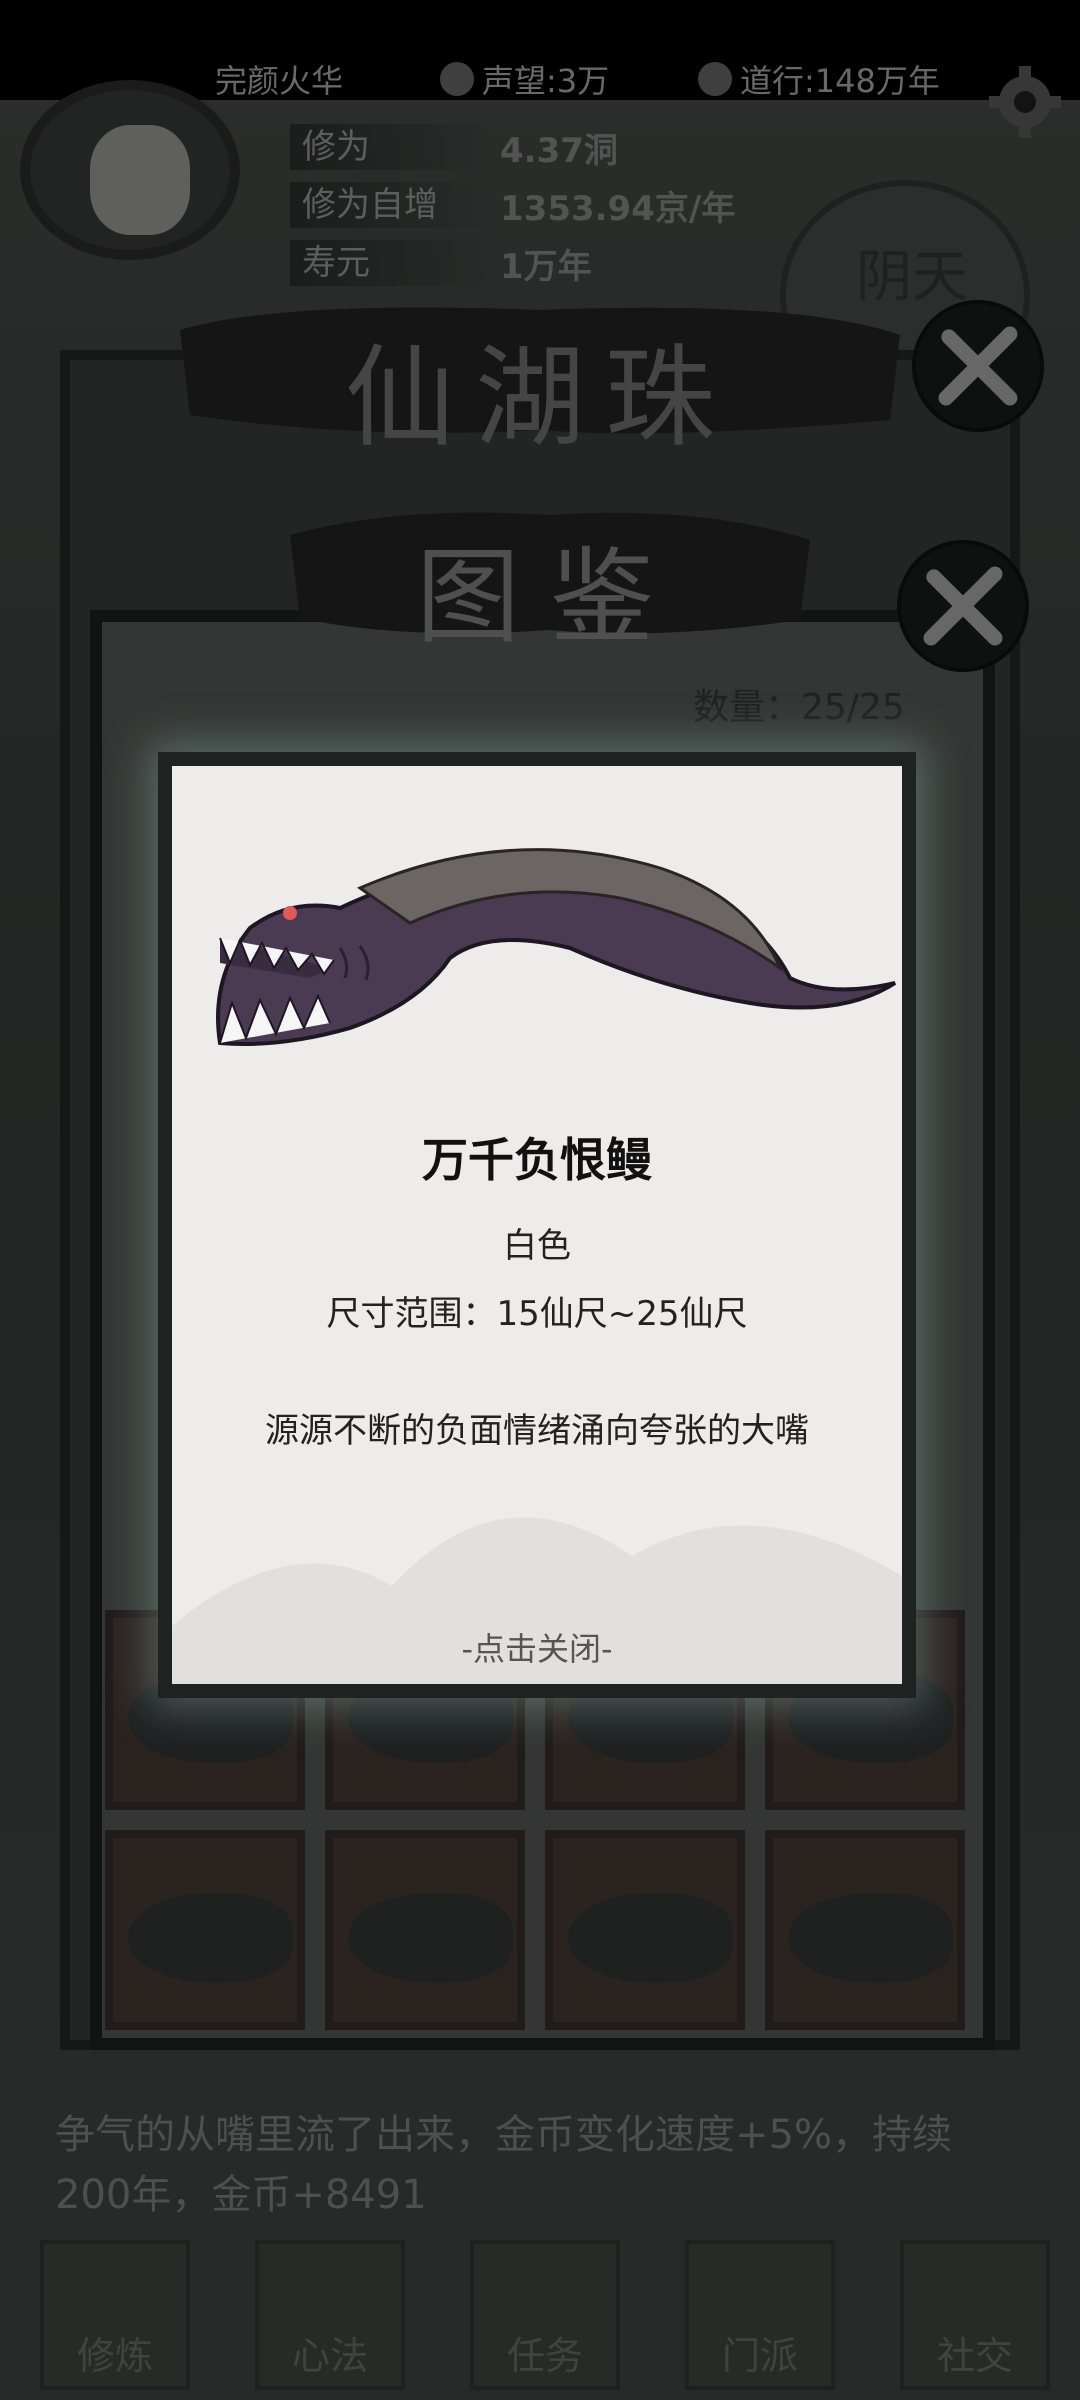  What do you see at coordinates (537, 1647) in the screenshot?
I see `tap-to-close-hint: -点击关闭-` at bounding box center [537, 1647].